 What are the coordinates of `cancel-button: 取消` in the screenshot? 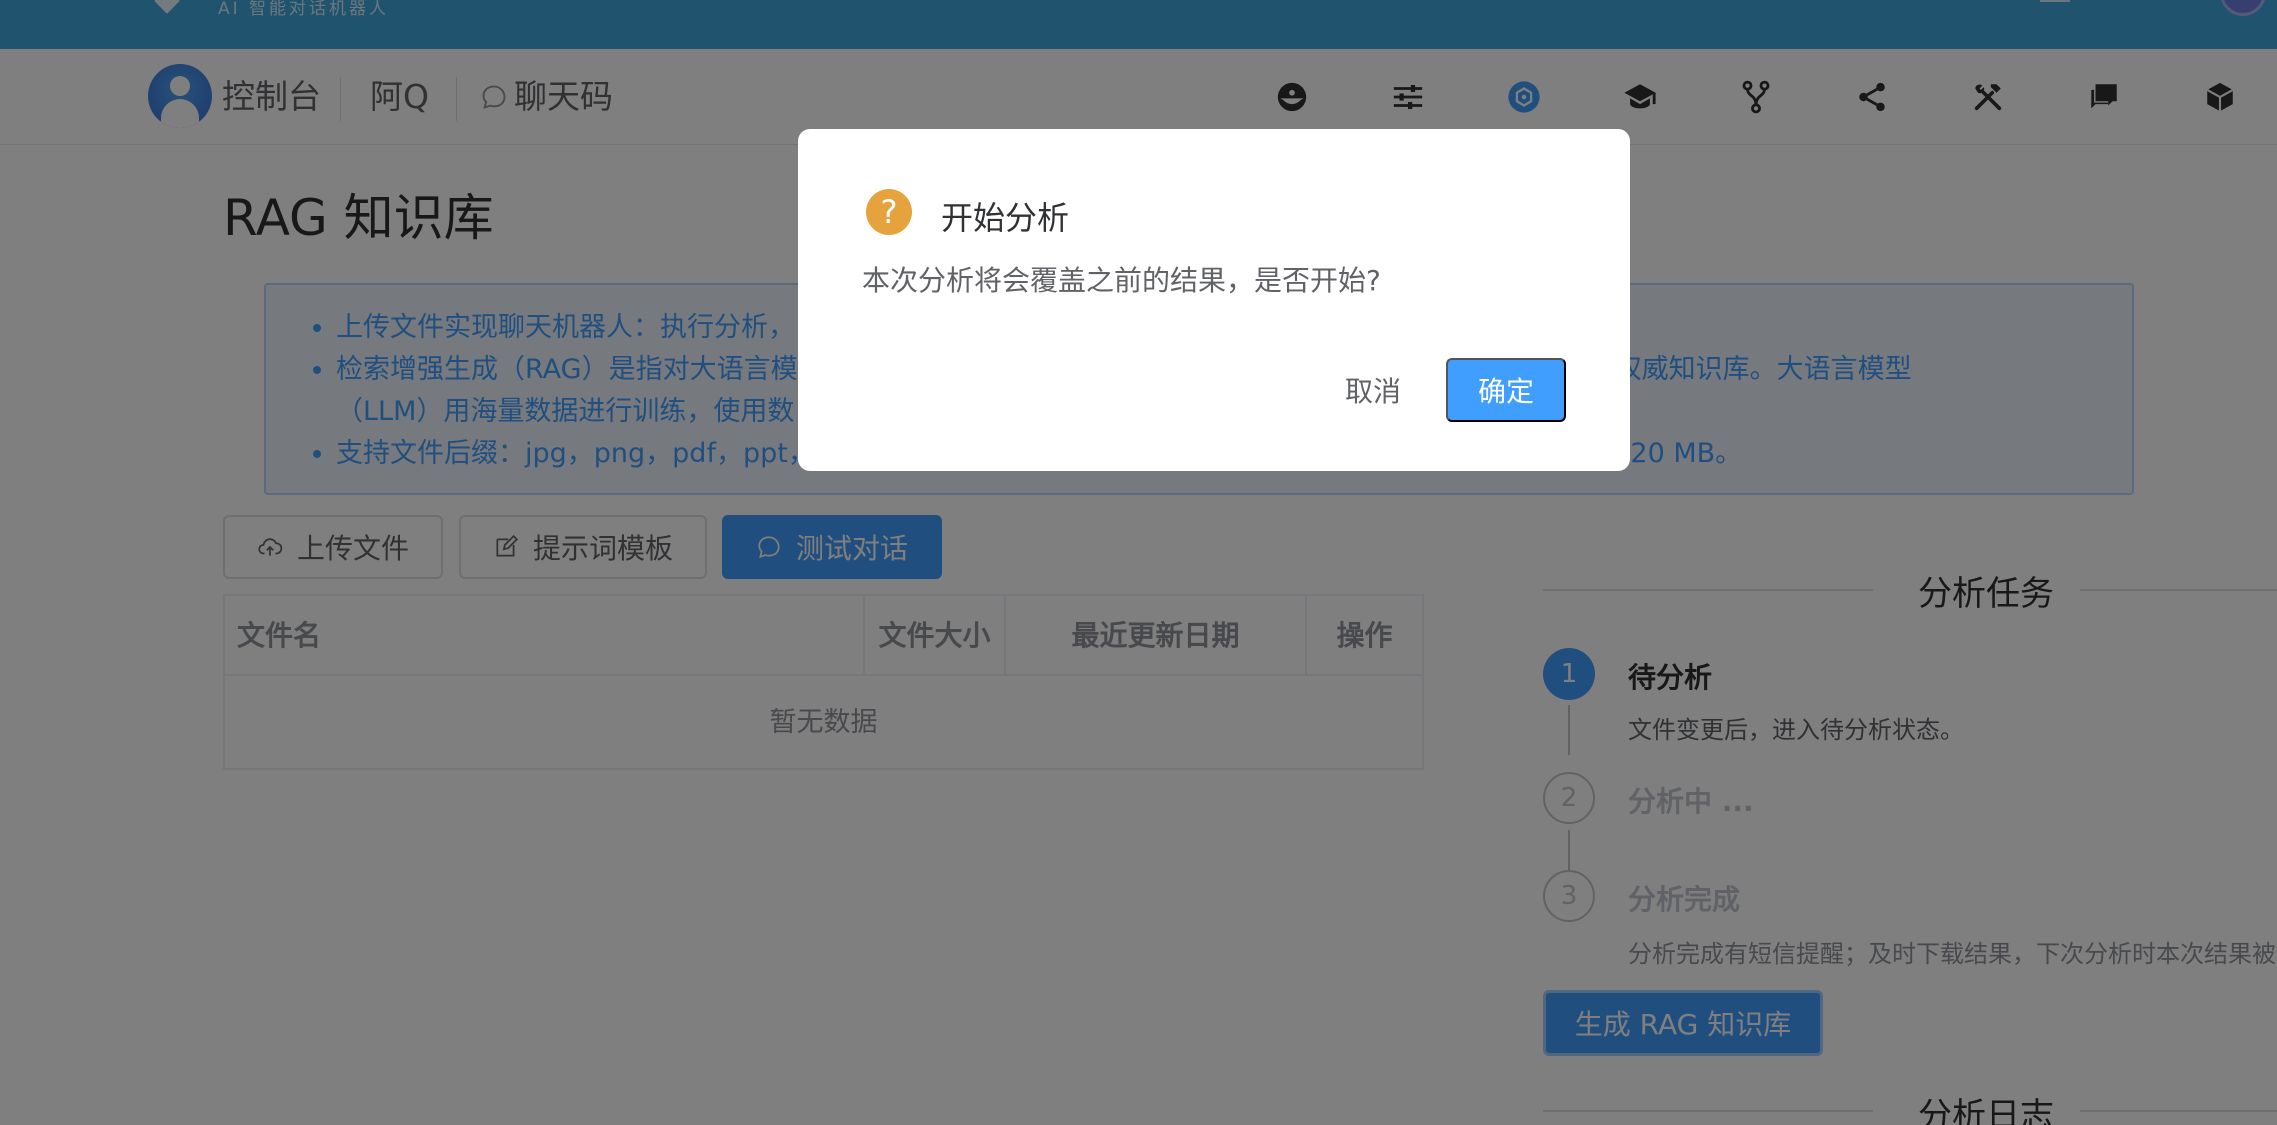 It's located at (1373, 390).